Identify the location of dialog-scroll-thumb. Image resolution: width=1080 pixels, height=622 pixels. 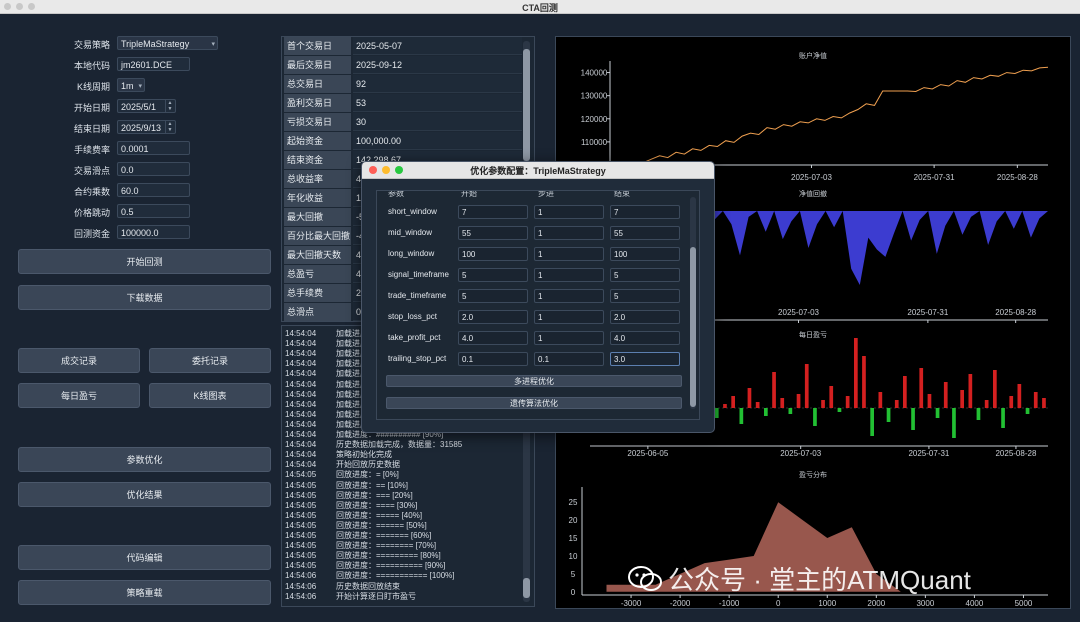
(693, 327).